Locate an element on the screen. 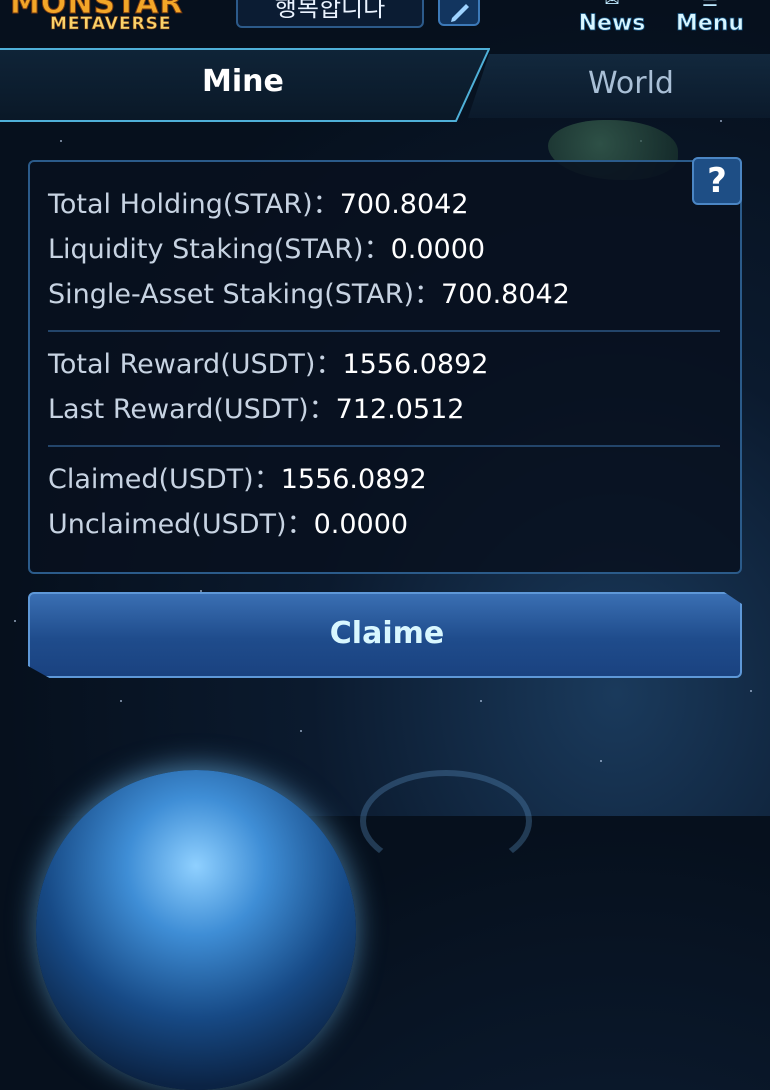 This screenshot has width=770, height=1090. single-asset-staking-value: 700.8042 is located at coordinates (505, 294).